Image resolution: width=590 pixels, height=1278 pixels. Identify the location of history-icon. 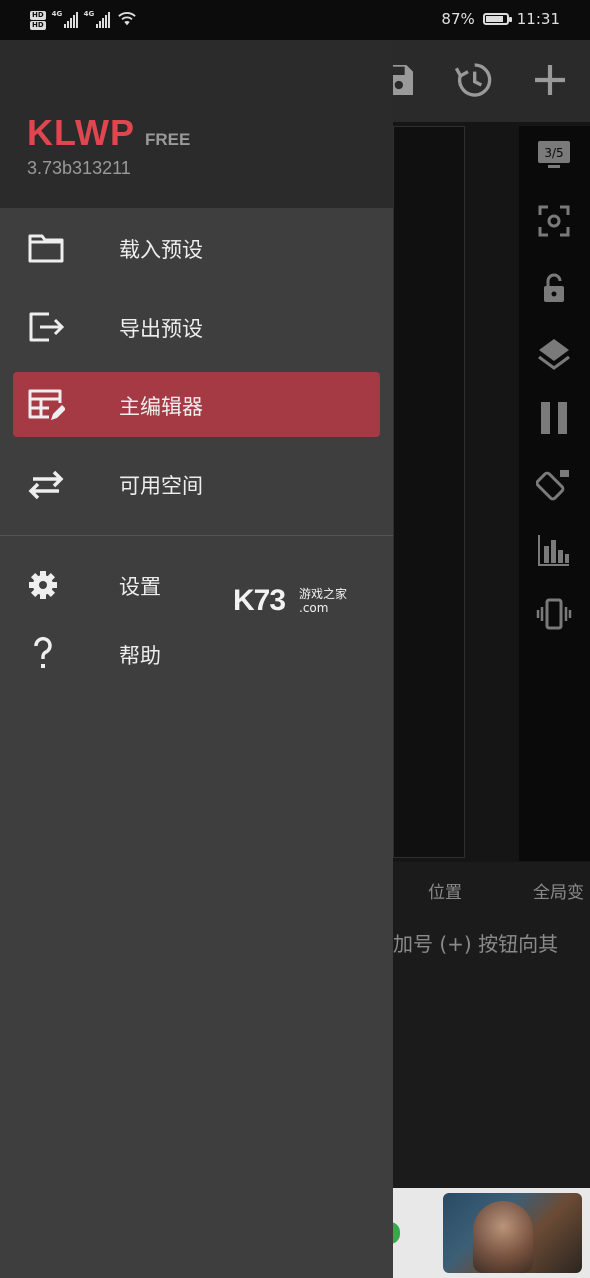
(473, 80).